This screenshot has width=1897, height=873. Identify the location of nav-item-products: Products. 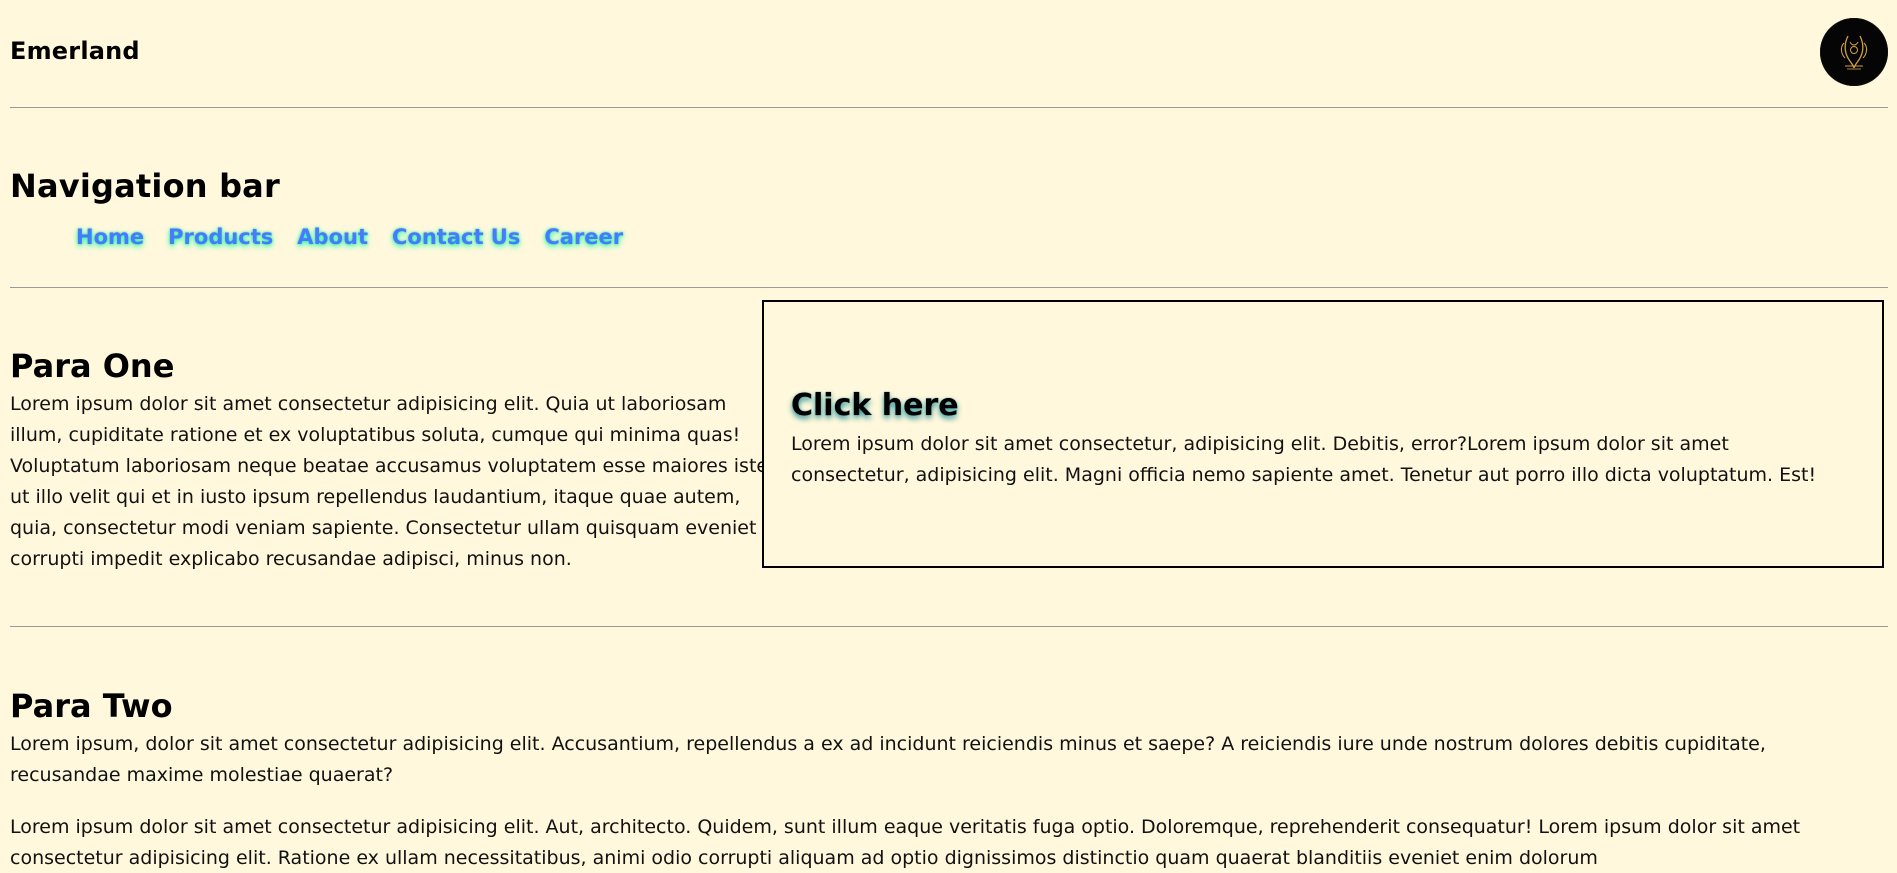
(220, 237).